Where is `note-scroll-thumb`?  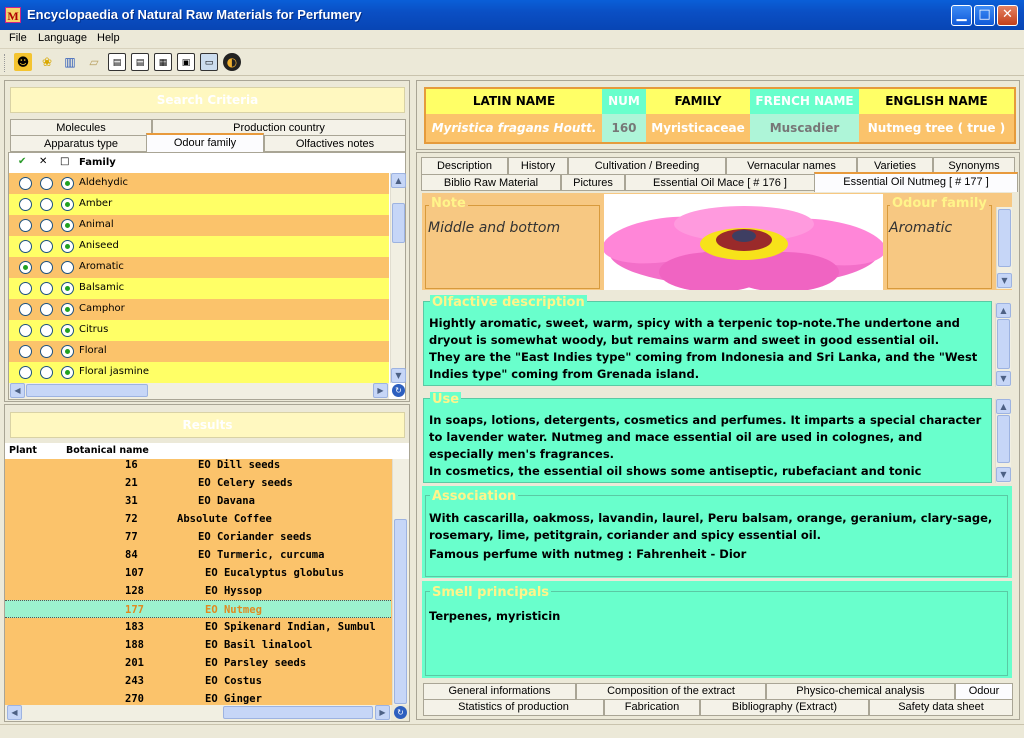
note-scroll-thumb is located at coordinates (1004, 238).